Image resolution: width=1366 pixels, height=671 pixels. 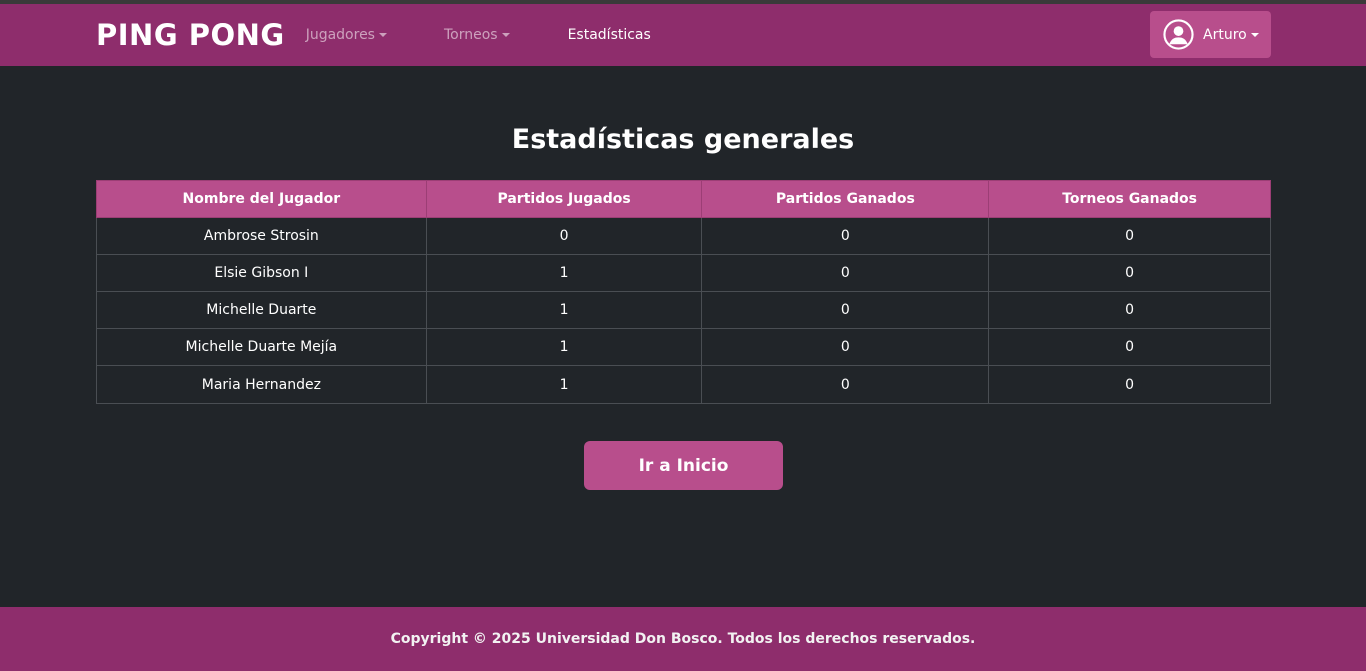 I want to click on nav-estadisticas-label: Estadísticas, so click(x=609, y=35).